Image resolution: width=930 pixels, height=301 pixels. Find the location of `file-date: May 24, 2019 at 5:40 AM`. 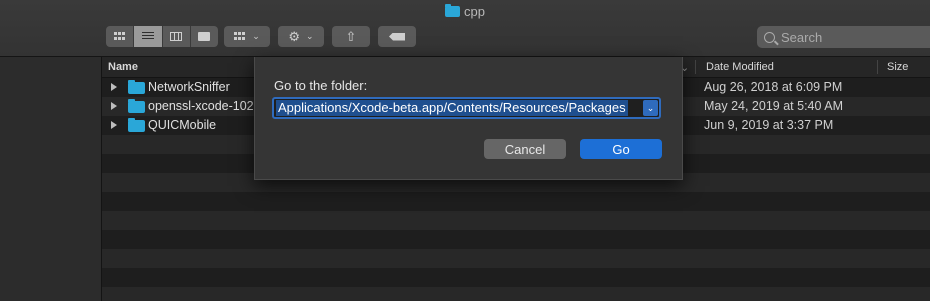

file-date: May 24, 2019 at 5:40 AM is located at coordinates (773, 106).